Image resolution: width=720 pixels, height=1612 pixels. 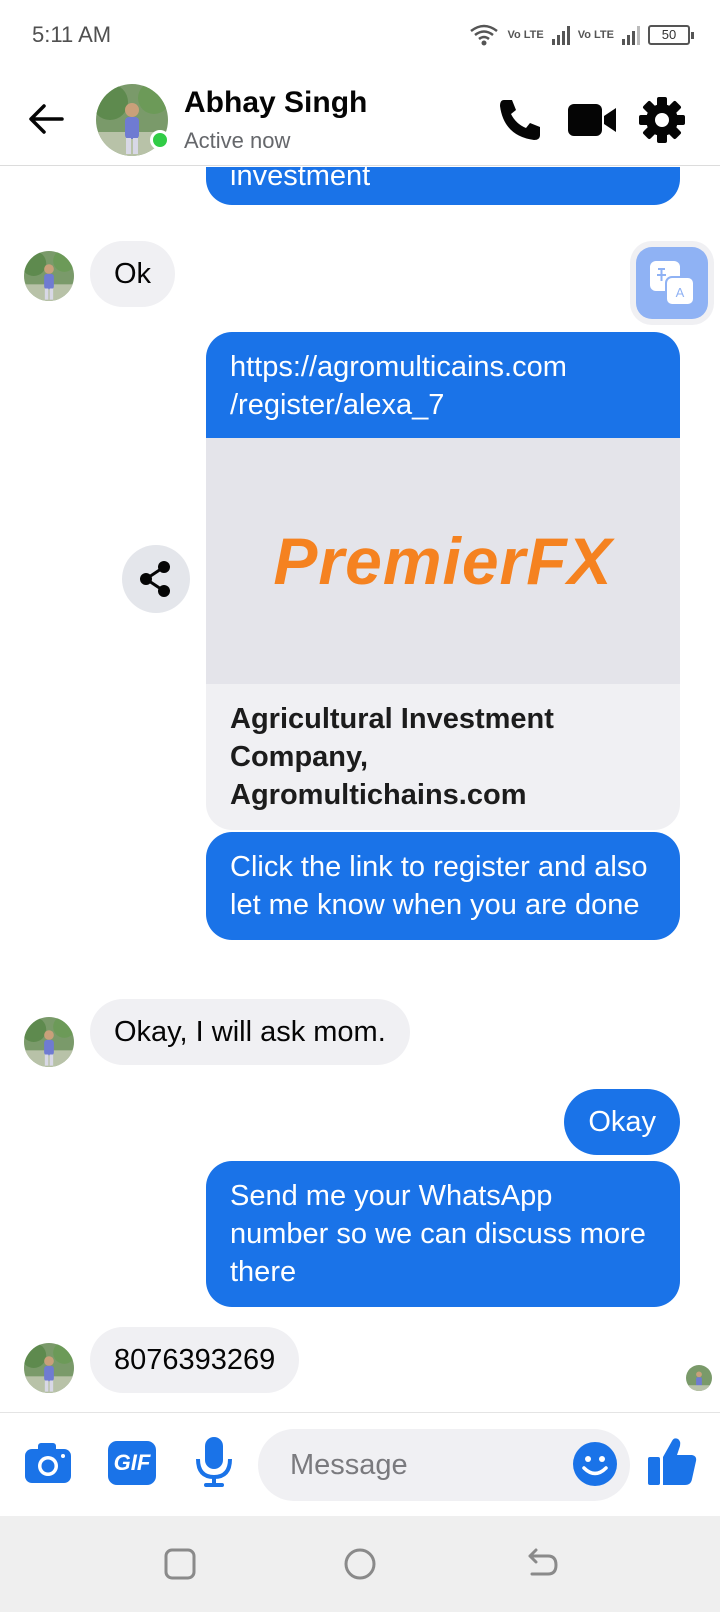 I want to click on message-bubble-incoming: 8076393269, so click(x=195, y=1360).